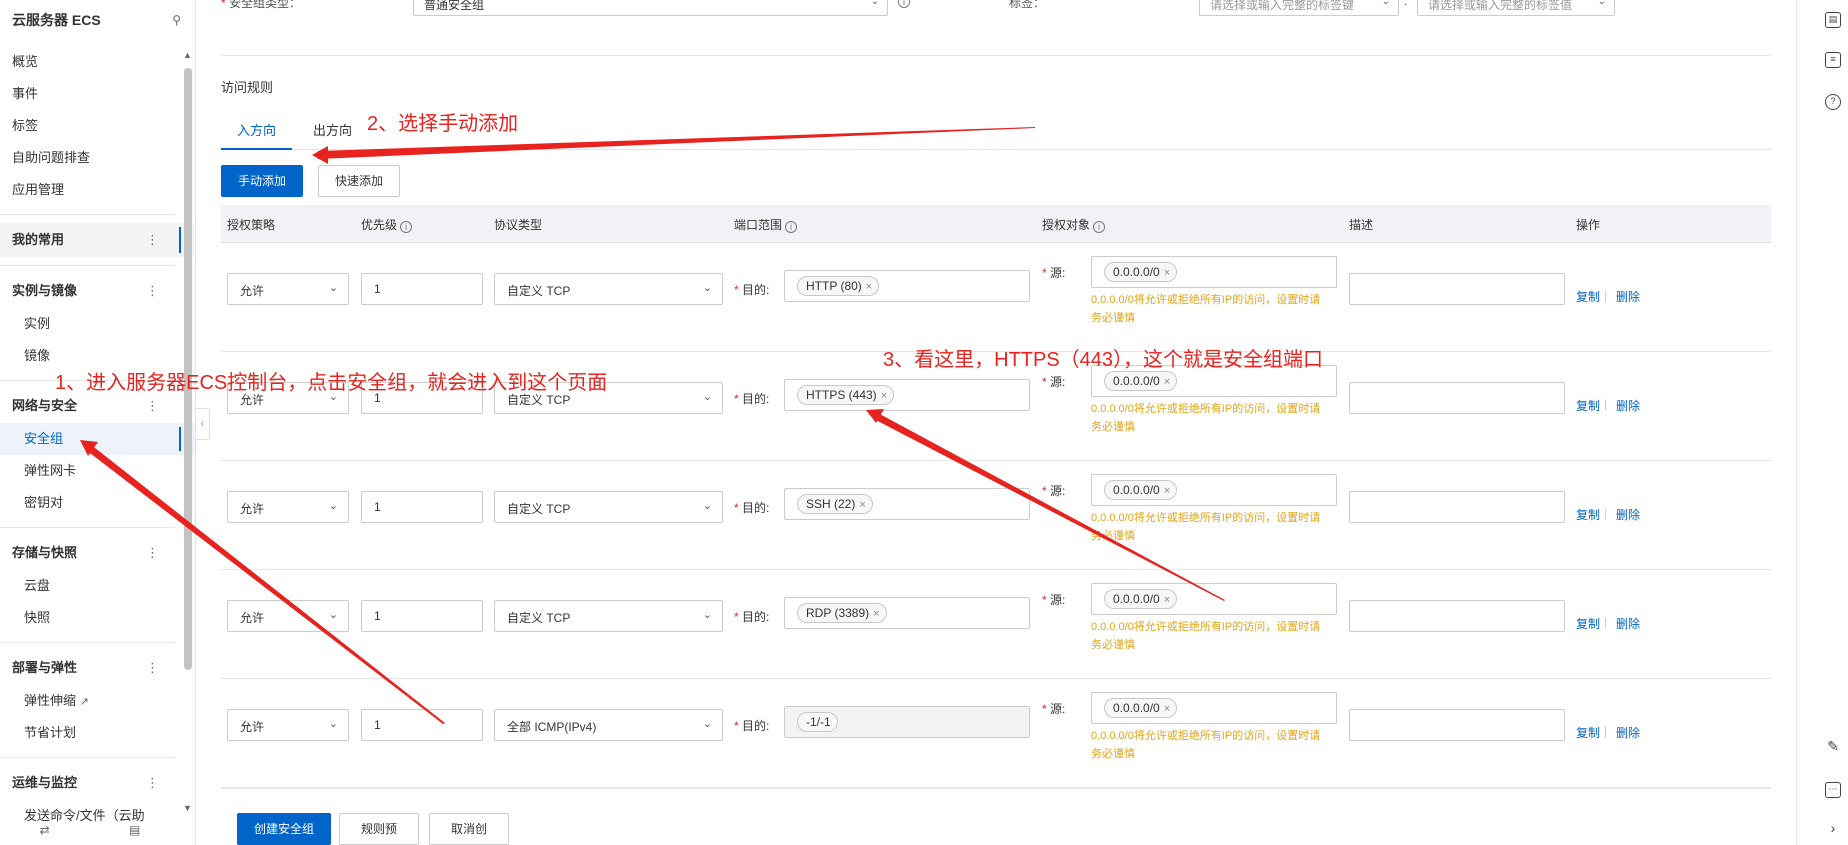  Describe the element at coordinates (332, 134) in the screenshot. I see `tab-outbound: 出方向` at that location.